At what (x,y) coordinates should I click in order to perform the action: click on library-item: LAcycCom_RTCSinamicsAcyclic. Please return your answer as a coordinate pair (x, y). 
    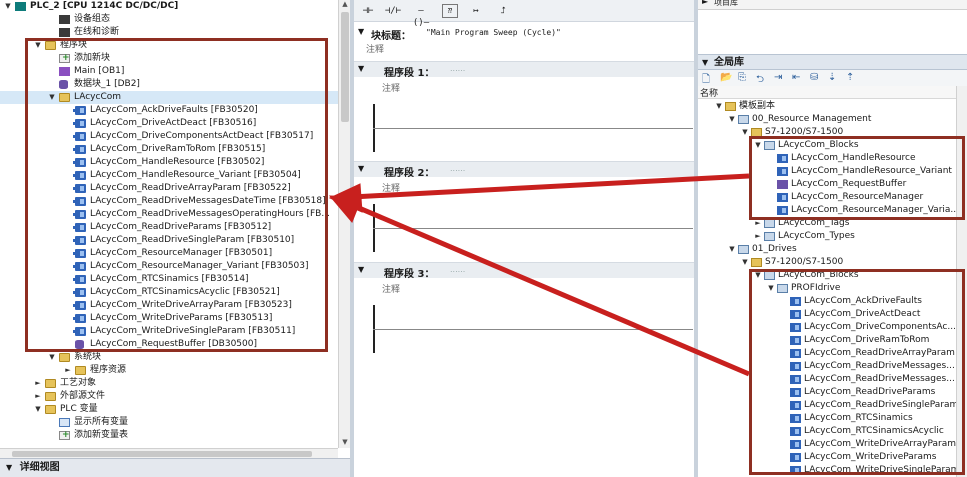
    Looking at the image, I should click on (827, 431).